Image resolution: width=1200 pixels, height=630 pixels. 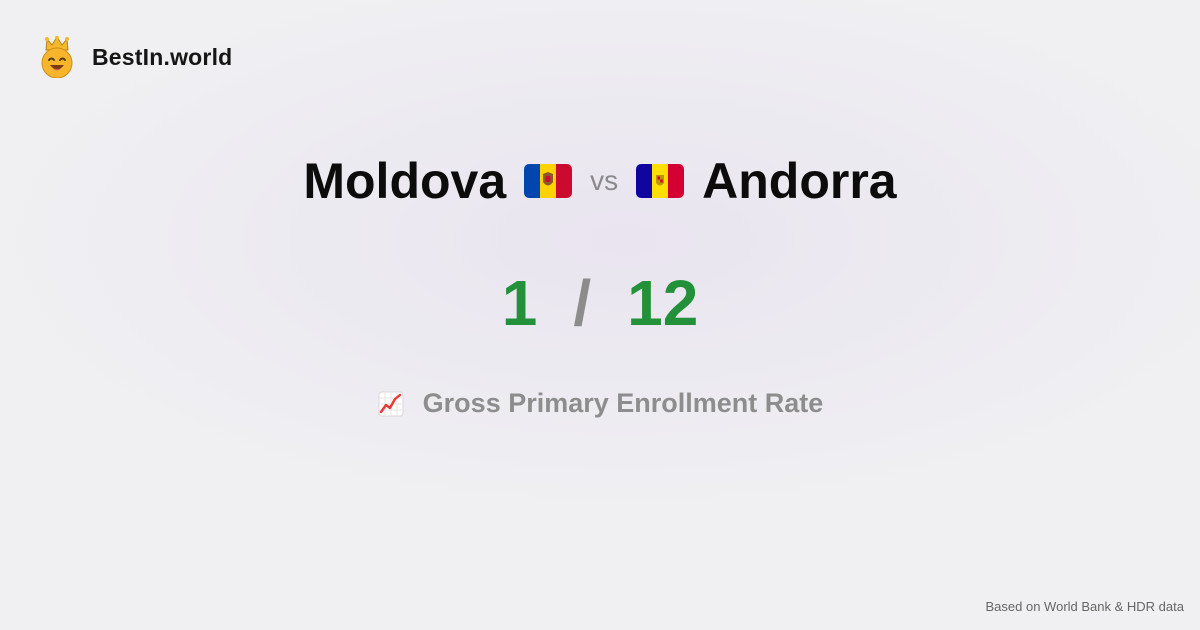 I want to click on left-country-name: Moldova, so click(x=405, y=181).